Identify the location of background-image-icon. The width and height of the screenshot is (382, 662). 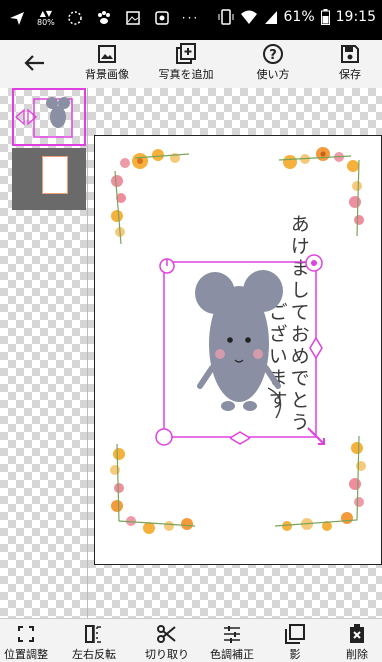
(107, 54).